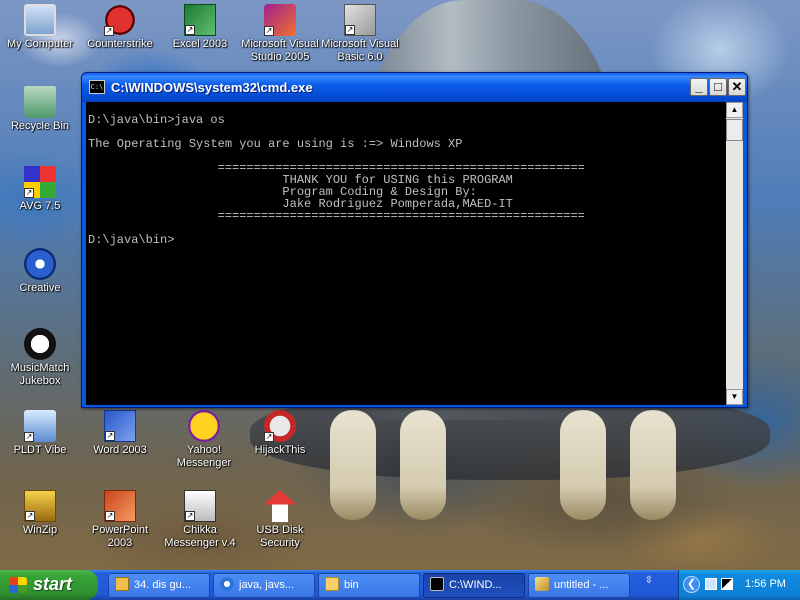 This screenshot has width=800, height=600. I want to click on desktop-icon-usb-disk-security: USB Disk Security, so click(280, 520).